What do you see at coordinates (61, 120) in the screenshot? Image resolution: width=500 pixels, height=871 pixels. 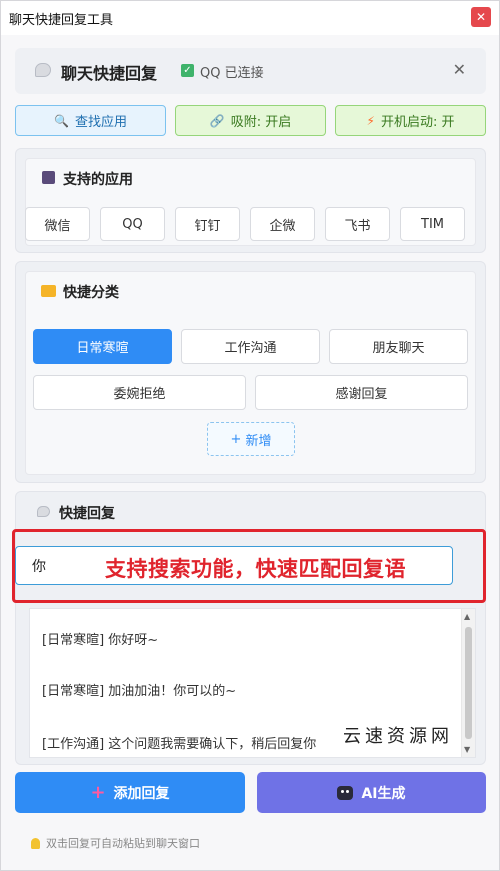 I see `search-icon: 🔍` at bounding box center [61, 120].